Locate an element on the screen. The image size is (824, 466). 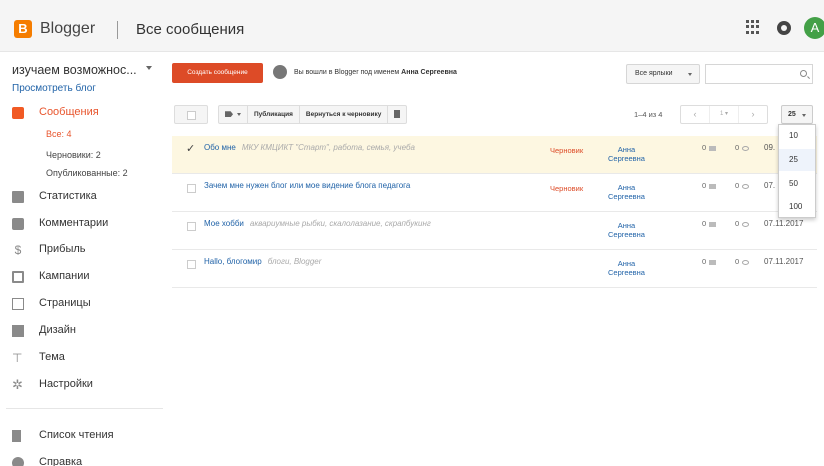
page-number: 1 is located at coordinates (721, 114).